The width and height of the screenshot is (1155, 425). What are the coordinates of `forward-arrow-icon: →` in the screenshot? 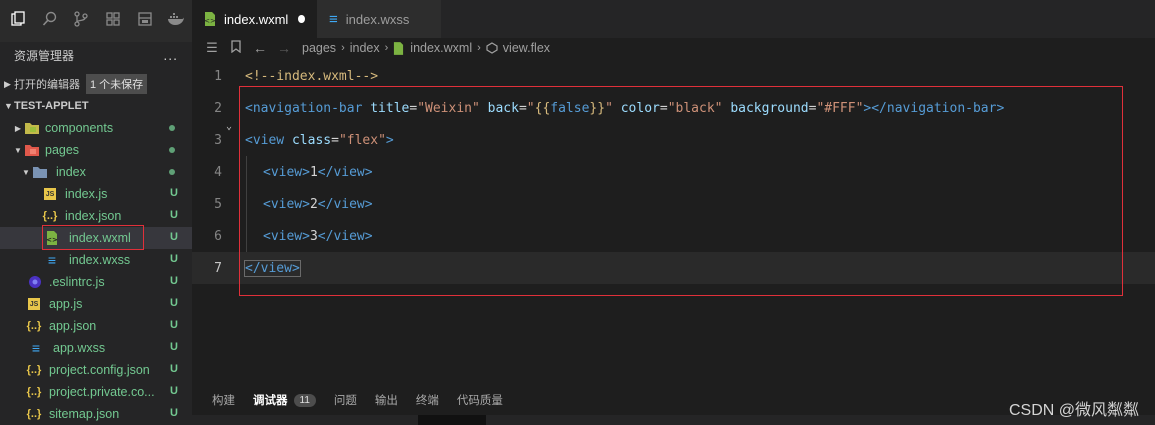 It's located at (284, 48).